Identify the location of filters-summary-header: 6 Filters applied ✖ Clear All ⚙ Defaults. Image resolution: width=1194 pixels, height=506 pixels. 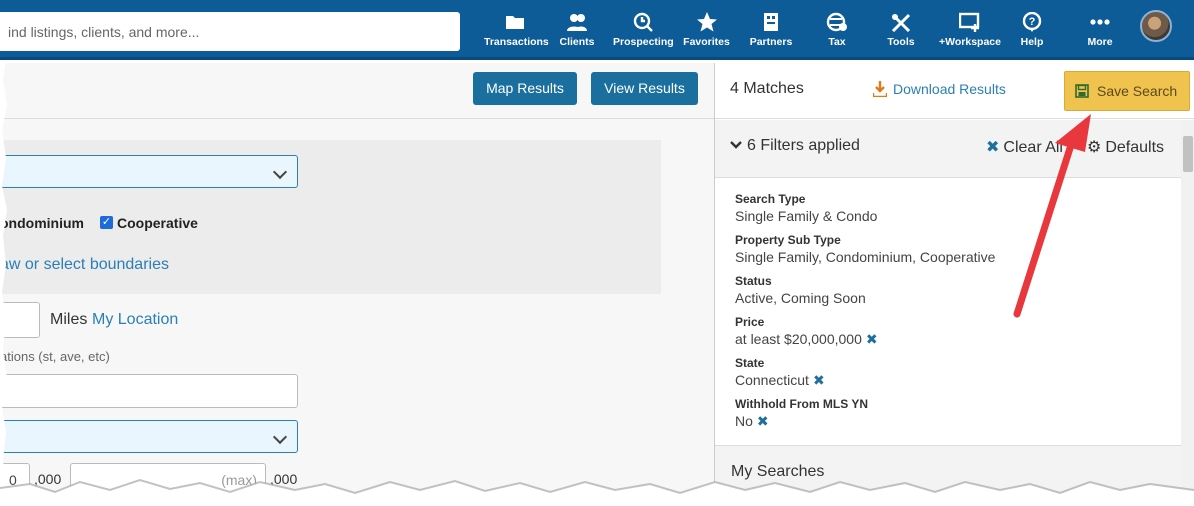
(948, 149).